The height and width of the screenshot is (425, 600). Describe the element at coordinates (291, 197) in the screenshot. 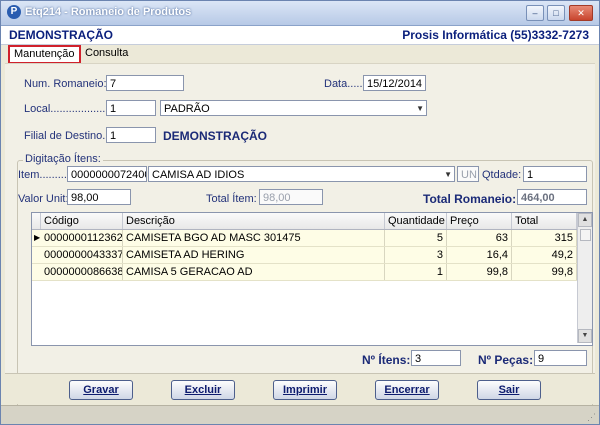

I see `total-item-field: 98,00` at that location.